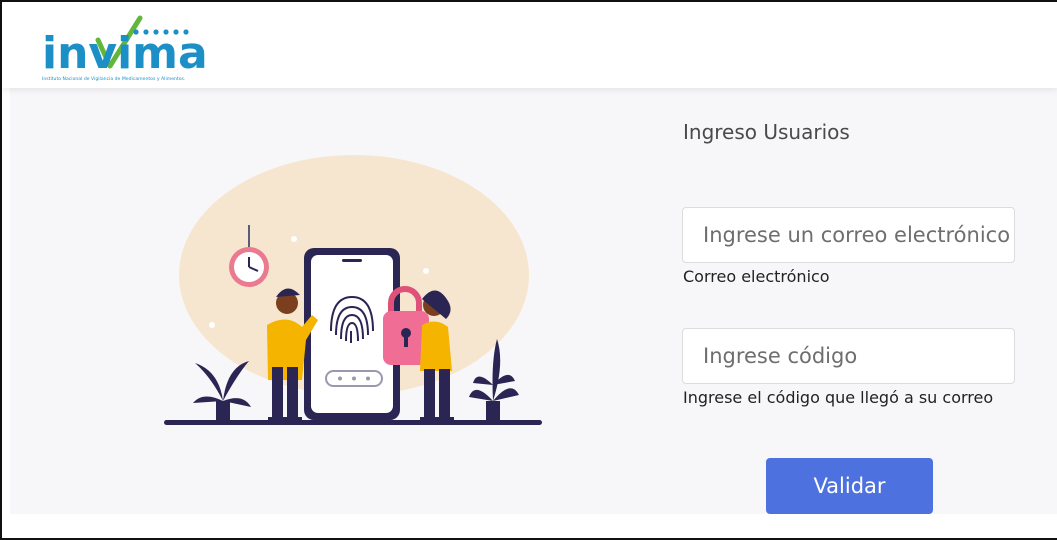 Image resolution: width=1057 pixels, height=540 pixels. Describe the element at coordinates (838, 397) in the screenshot. I see `code-help-text: Ingrese el código que llegó a su correo` at that location.